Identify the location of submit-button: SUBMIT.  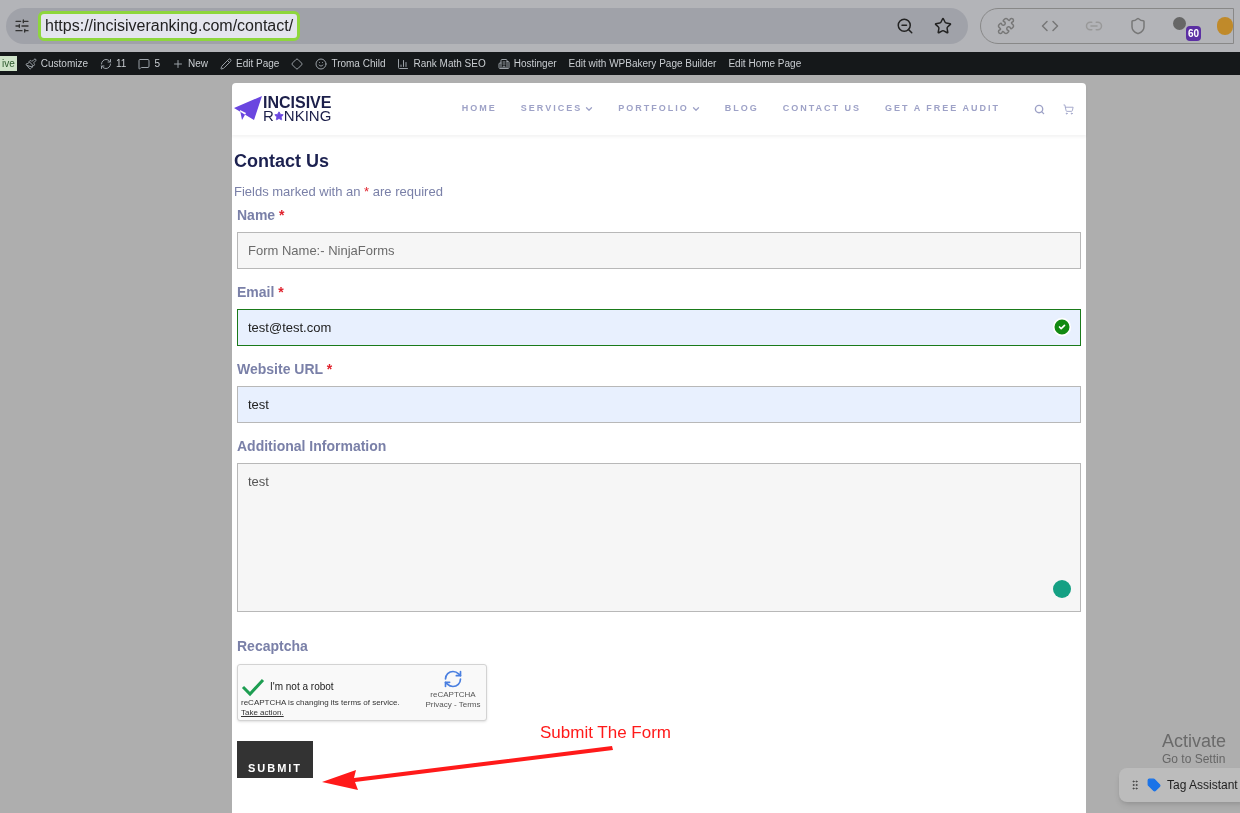
(275, 759).